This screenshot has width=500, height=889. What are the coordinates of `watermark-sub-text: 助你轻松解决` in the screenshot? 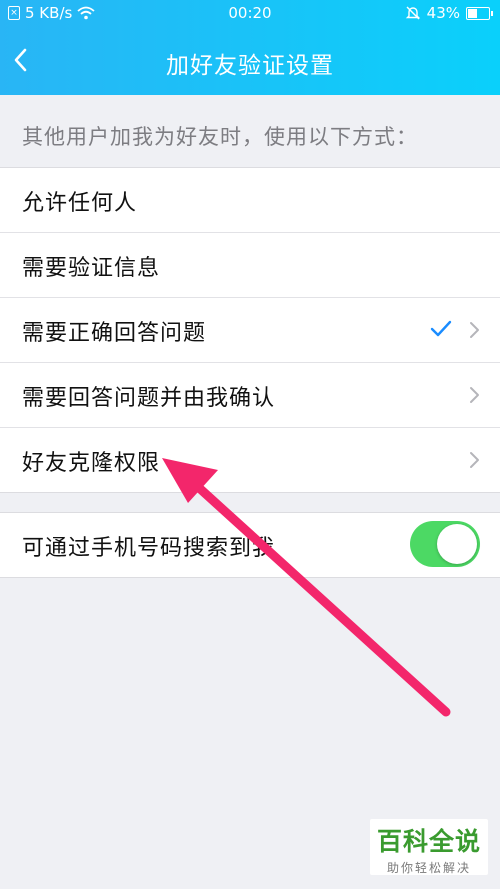 It's located at (428, 868).